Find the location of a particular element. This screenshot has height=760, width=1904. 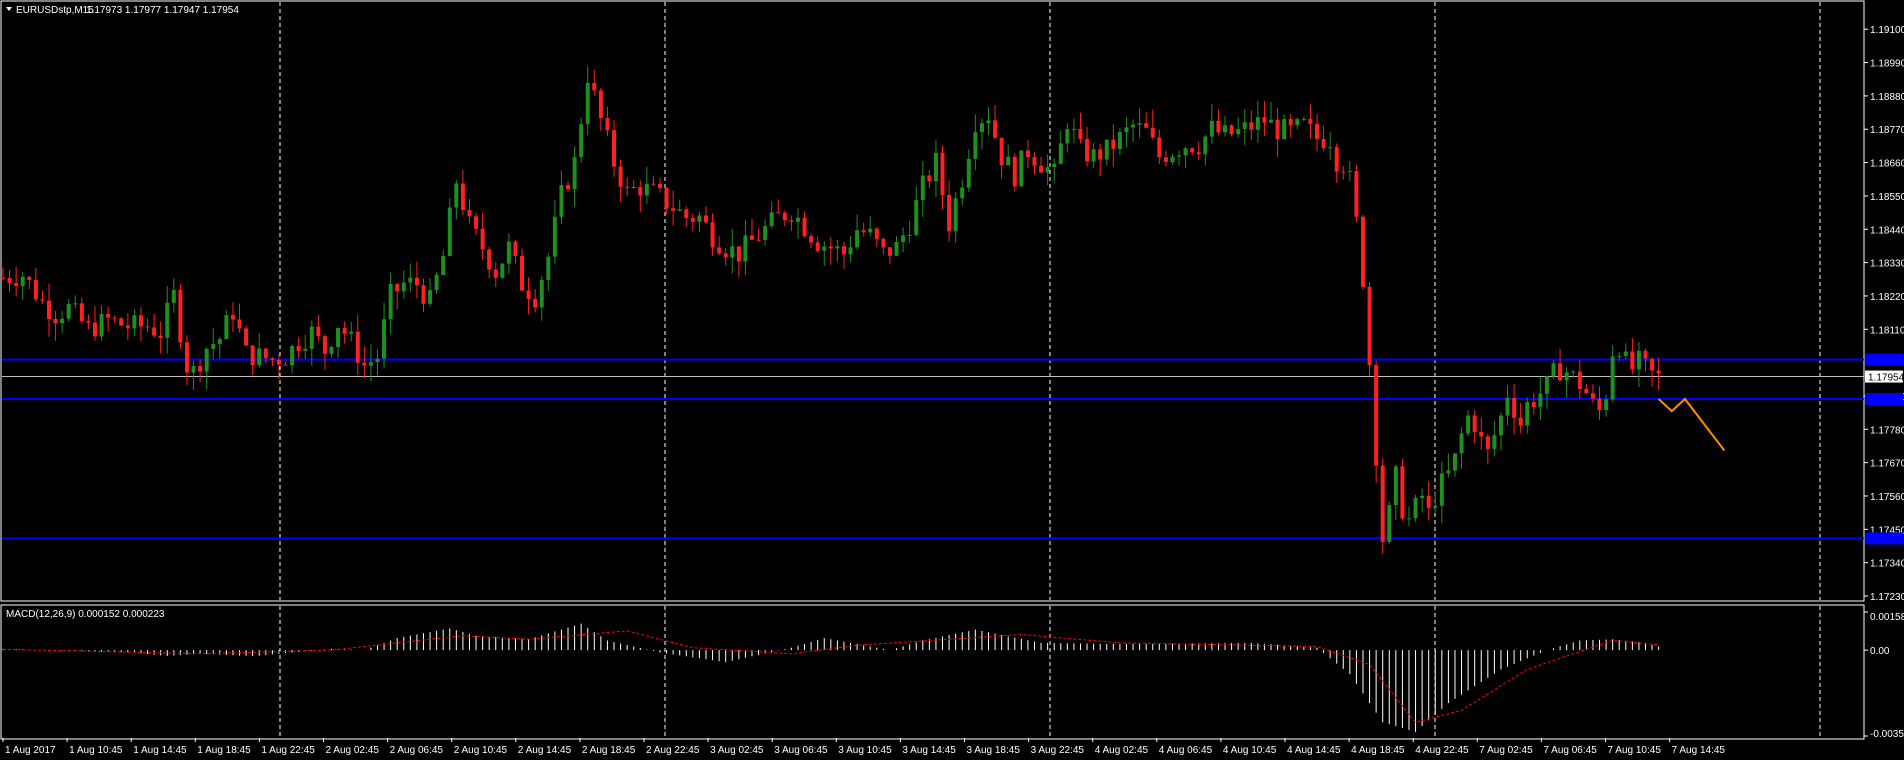

price-tick-label: 1.18110 is located at coordinates (1887, 330).